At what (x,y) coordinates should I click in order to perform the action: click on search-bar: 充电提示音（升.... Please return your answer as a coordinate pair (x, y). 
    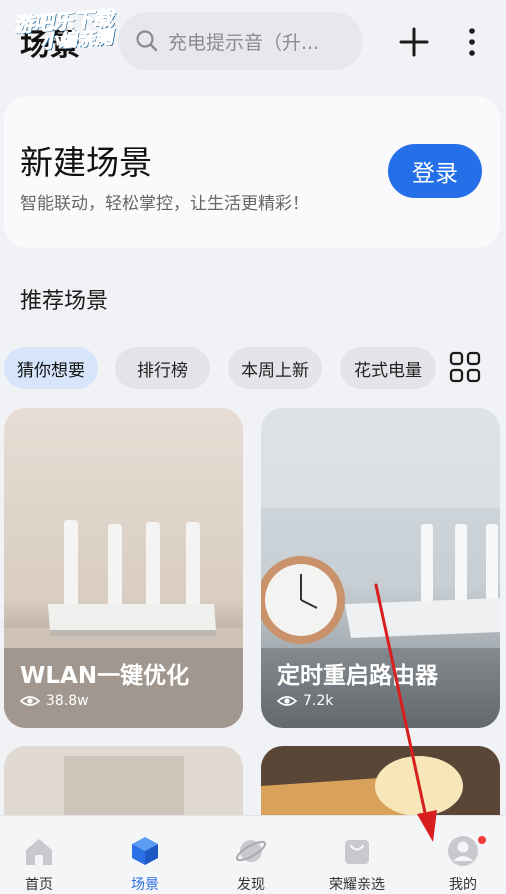
    Looking at the image, I should click on (240, 41).